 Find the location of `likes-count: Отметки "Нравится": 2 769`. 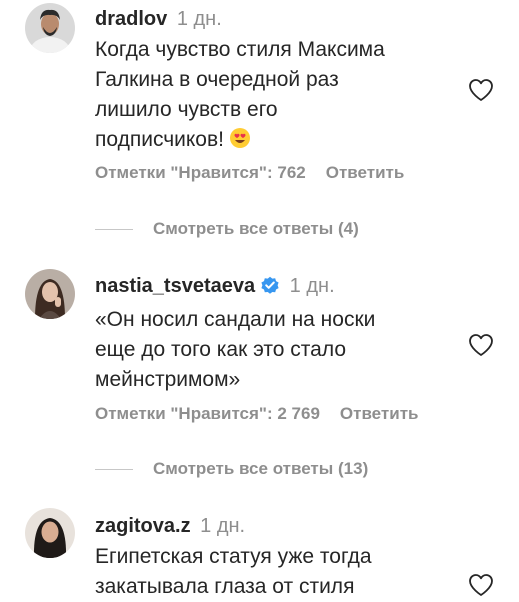

likes-count: Отметки "Нравится": 2 769 is located at coordinates (207, 413).